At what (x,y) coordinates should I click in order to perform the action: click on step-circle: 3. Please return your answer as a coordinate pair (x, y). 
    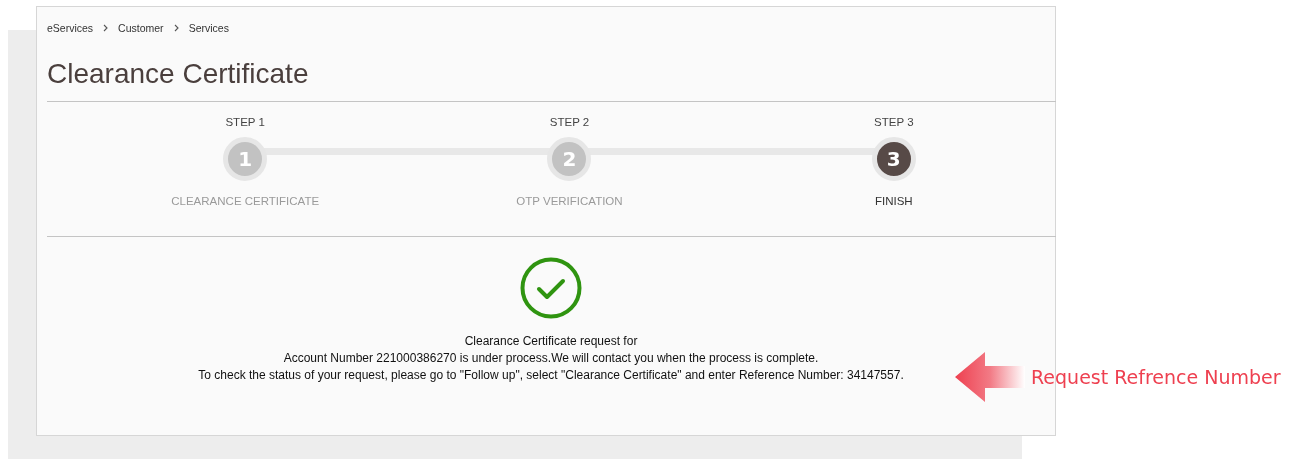
    Looking at the image, I should click on (893, 159).